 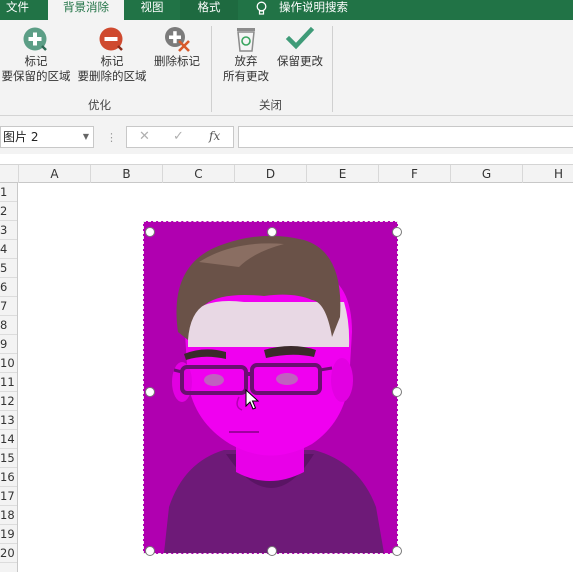 What do you see at coordinates (36, 76) in the screenshot?
I see `mark-keep-label-2: 要保留的区域` at bounding box center [36, 76].